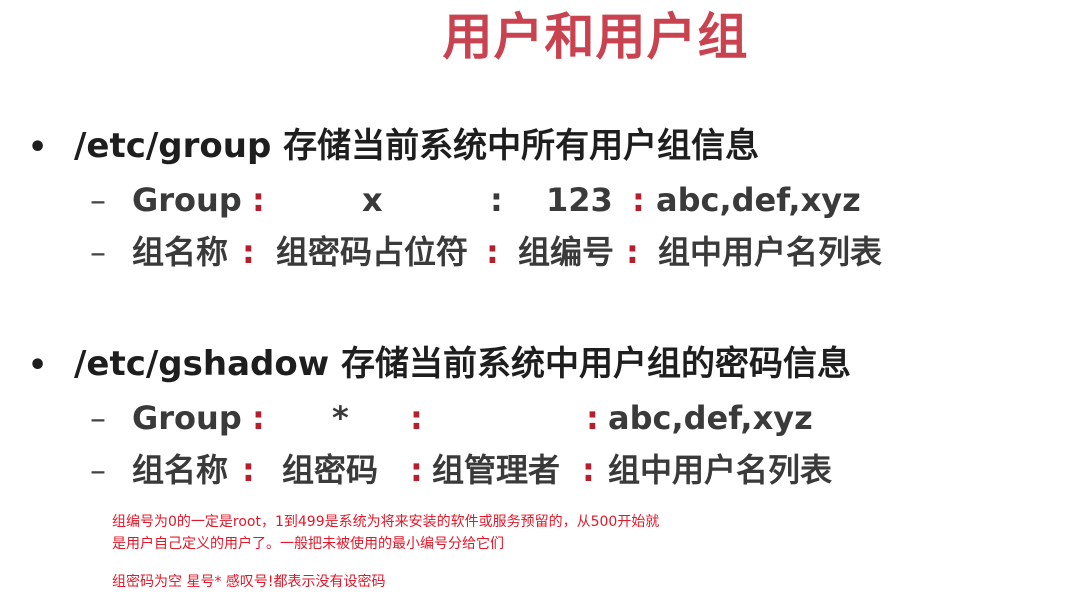 Image resolution: width=1081 pixels, height=599 pixels. What do you see at coordinates (308, 544) in the screenshot?
I see `note-line-2: 是用户自己定义的用户了。一般把未被使用的最小编号分给它们` at bounding box center [308, 544].